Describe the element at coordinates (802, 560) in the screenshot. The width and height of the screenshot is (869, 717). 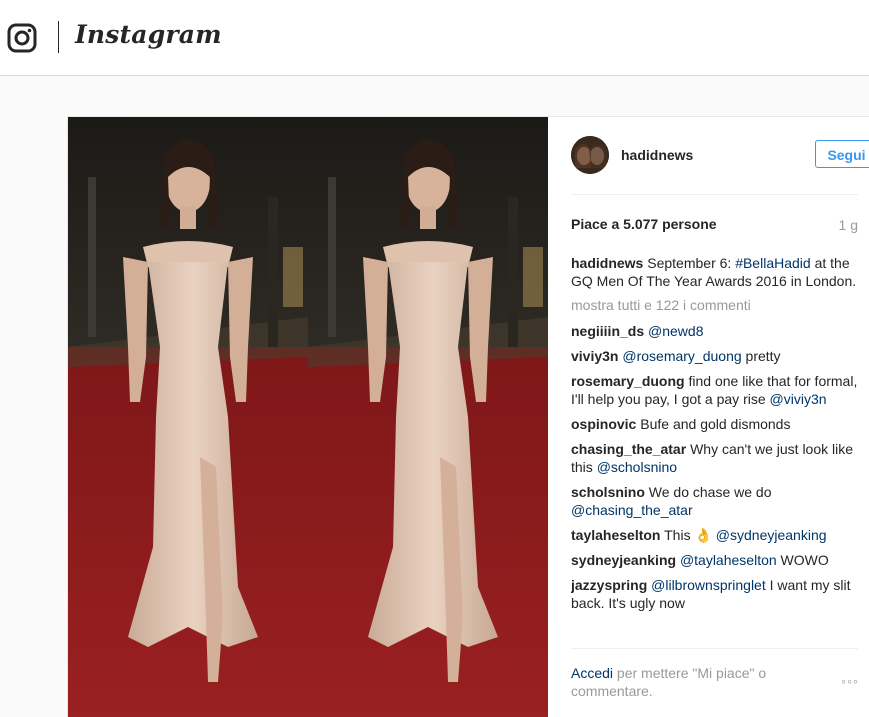
I see `comment-text-end: WOWO` at that location.